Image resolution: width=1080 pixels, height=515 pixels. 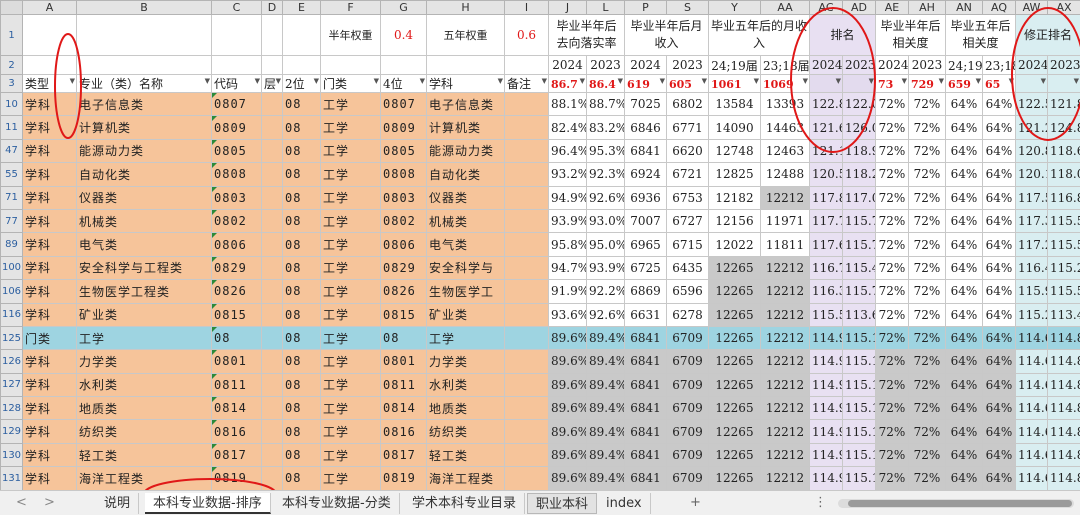 What do you see at coordinates (567, 244) in the screenshot?
I see `data-value-cell: 95.8%` at bounding box center [567, 244].